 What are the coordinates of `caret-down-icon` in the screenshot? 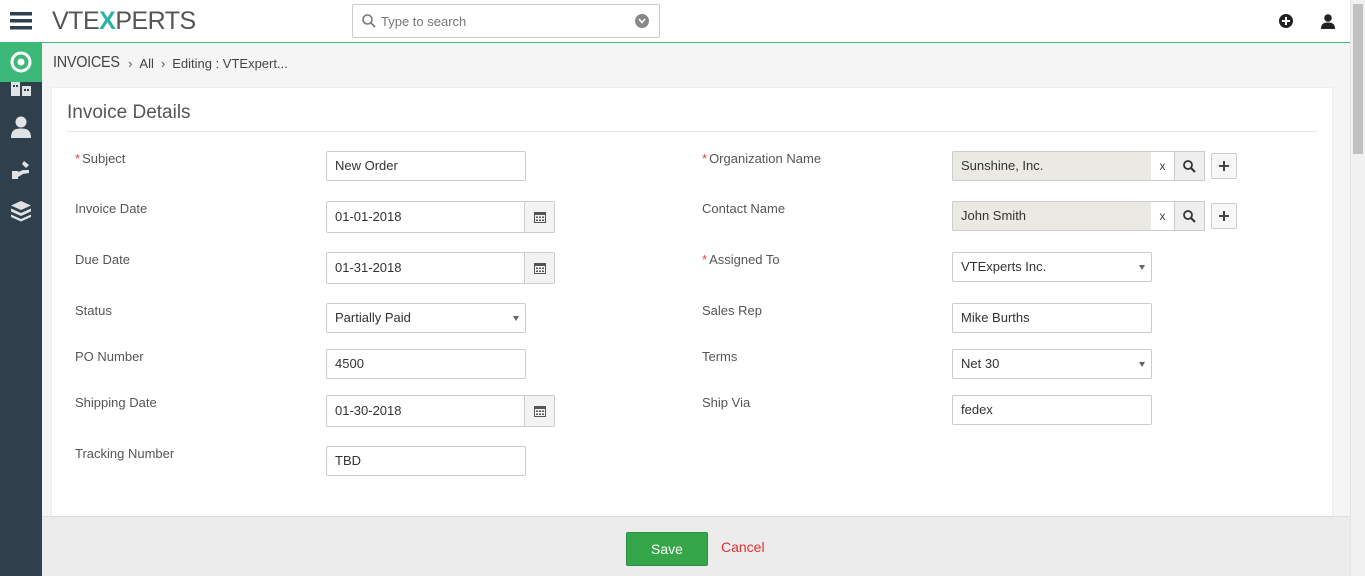 It's located at (1142, 364).